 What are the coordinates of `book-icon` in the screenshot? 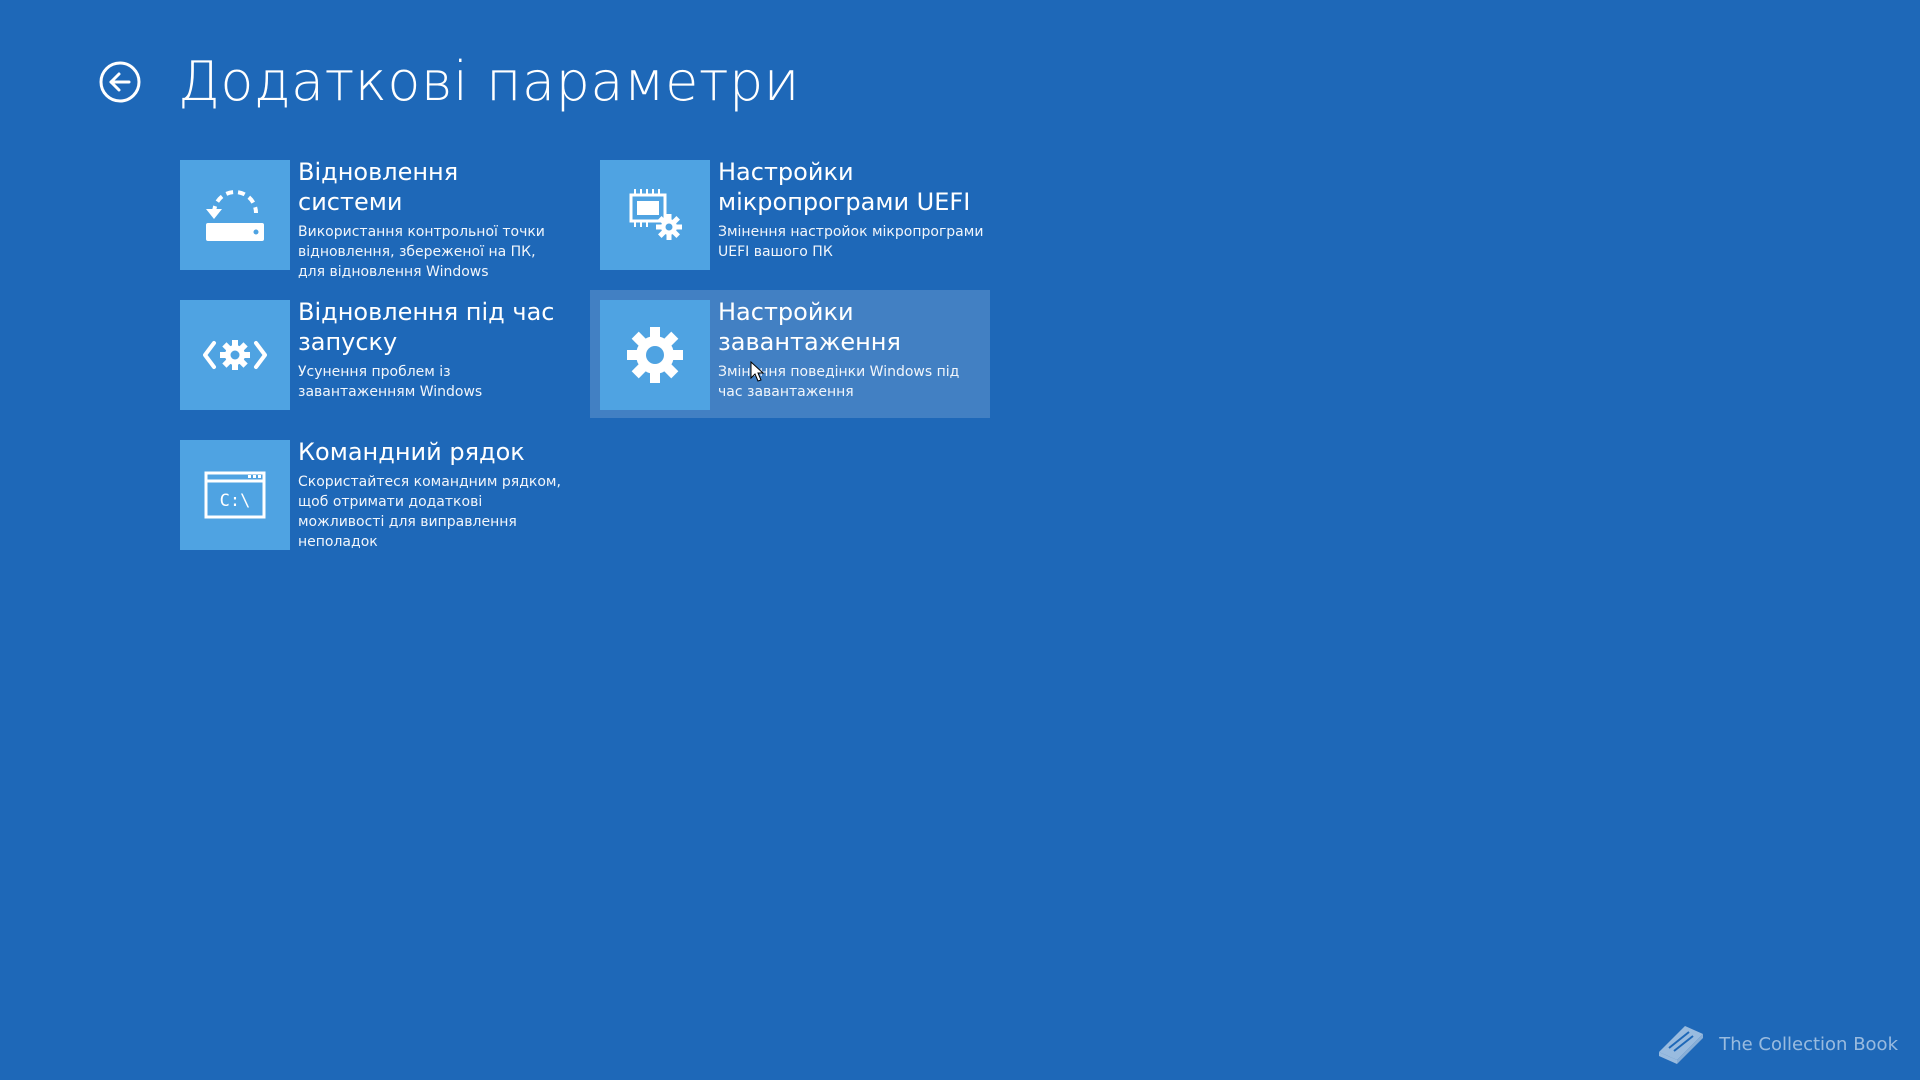 It's located at (1681, 1045).